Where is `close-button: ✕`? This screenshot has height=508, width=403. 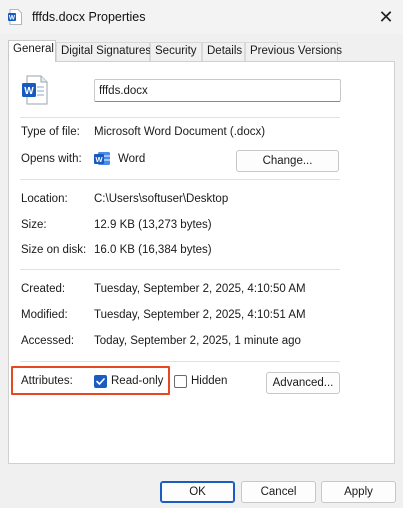 close-button: ✕ is located at coordinates (386, 17).